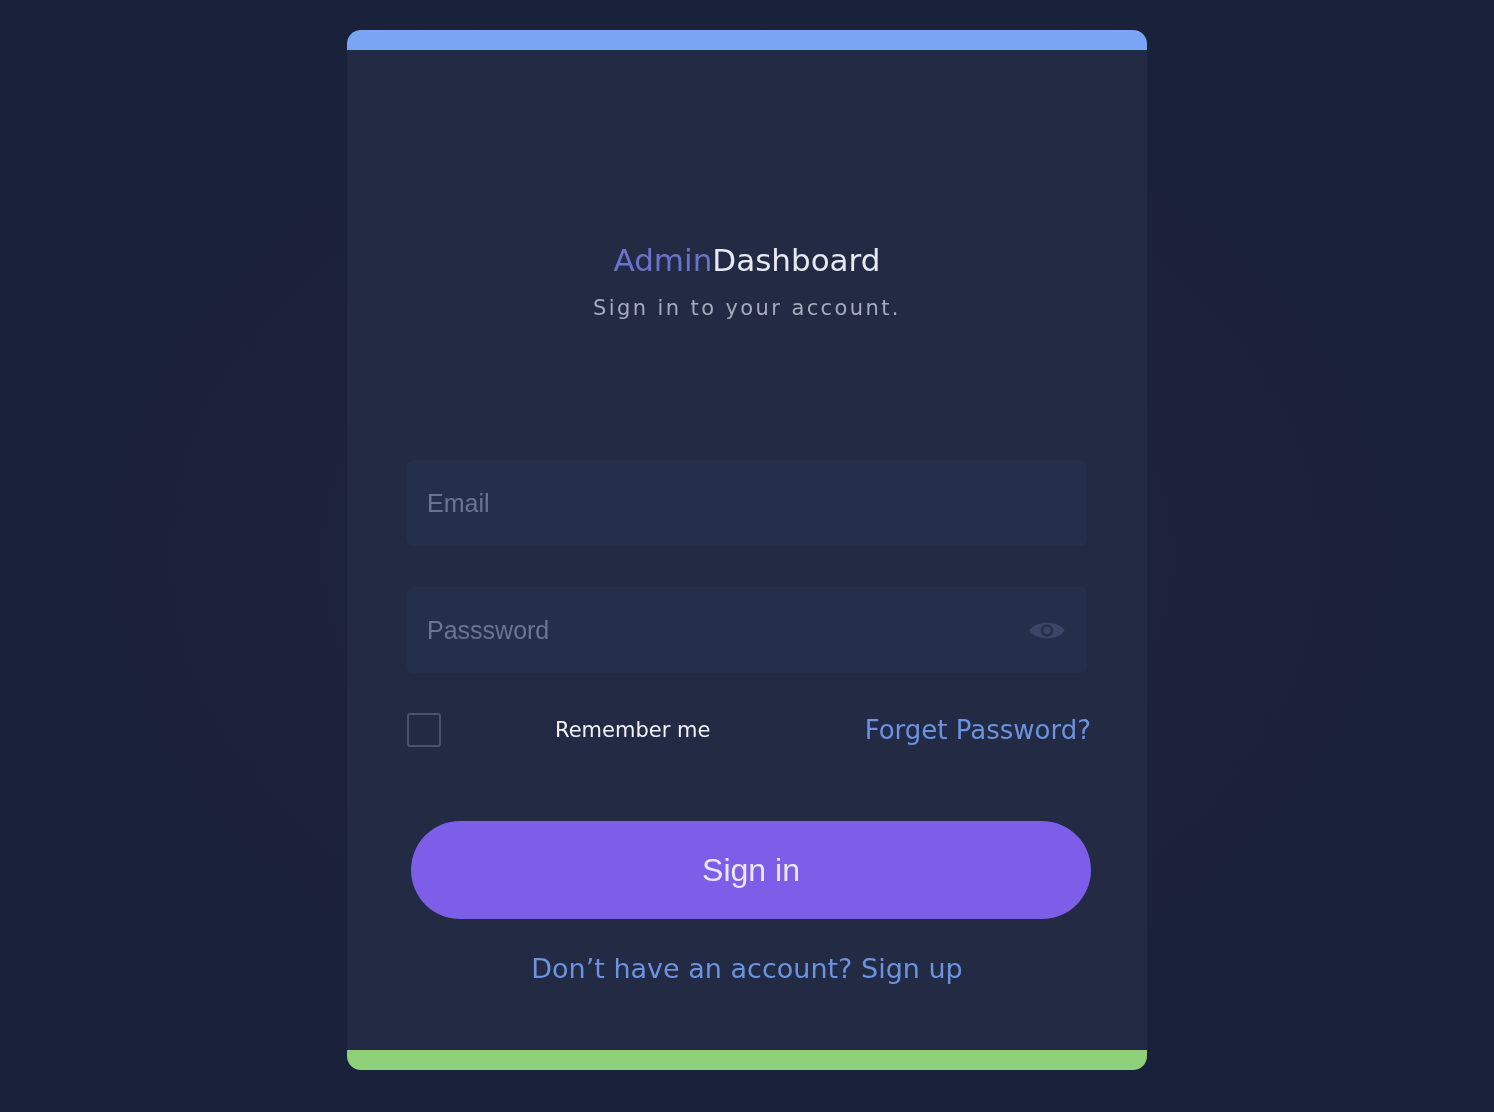 This screenshot has height=1112, width=1494. I want to click on sign-up-link: Don’t have an account? Sign up, so click(747, 968).